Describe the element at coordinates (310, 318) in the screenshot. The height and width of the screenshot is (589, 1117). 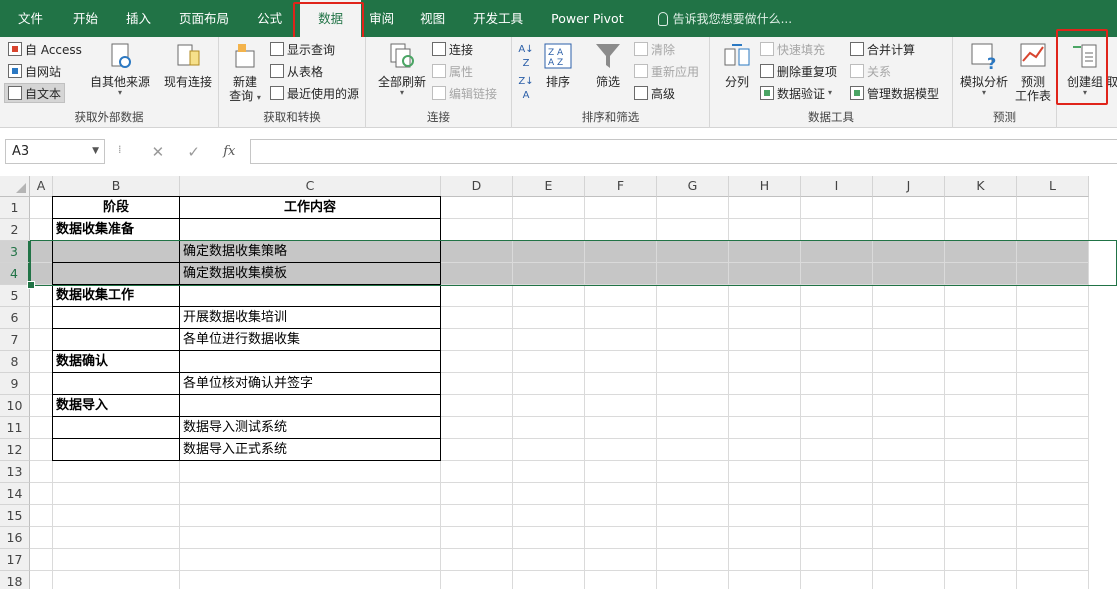
I see `cell-c6: 开展数据收集培训` at that location.